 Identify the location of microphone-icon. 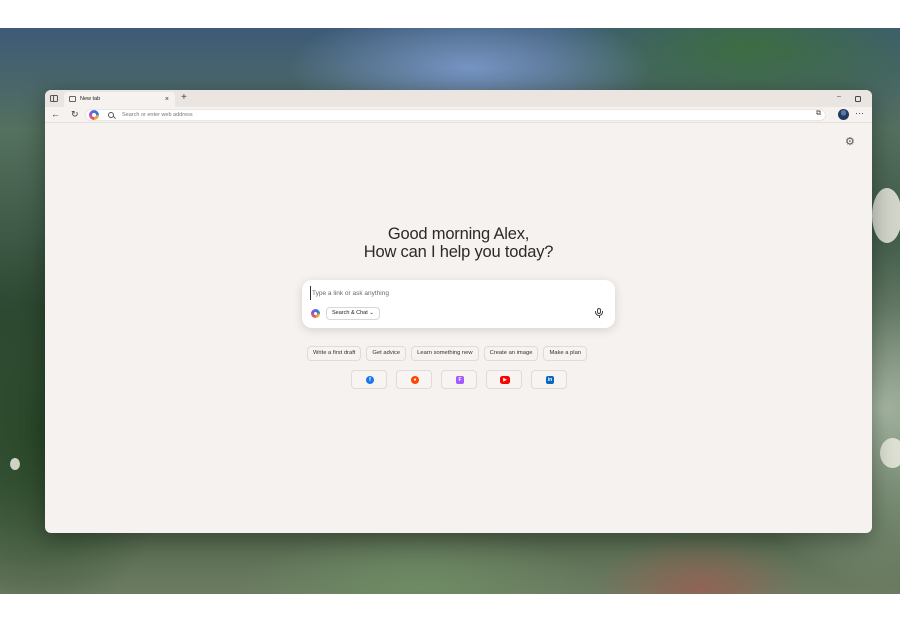
(599, 313).